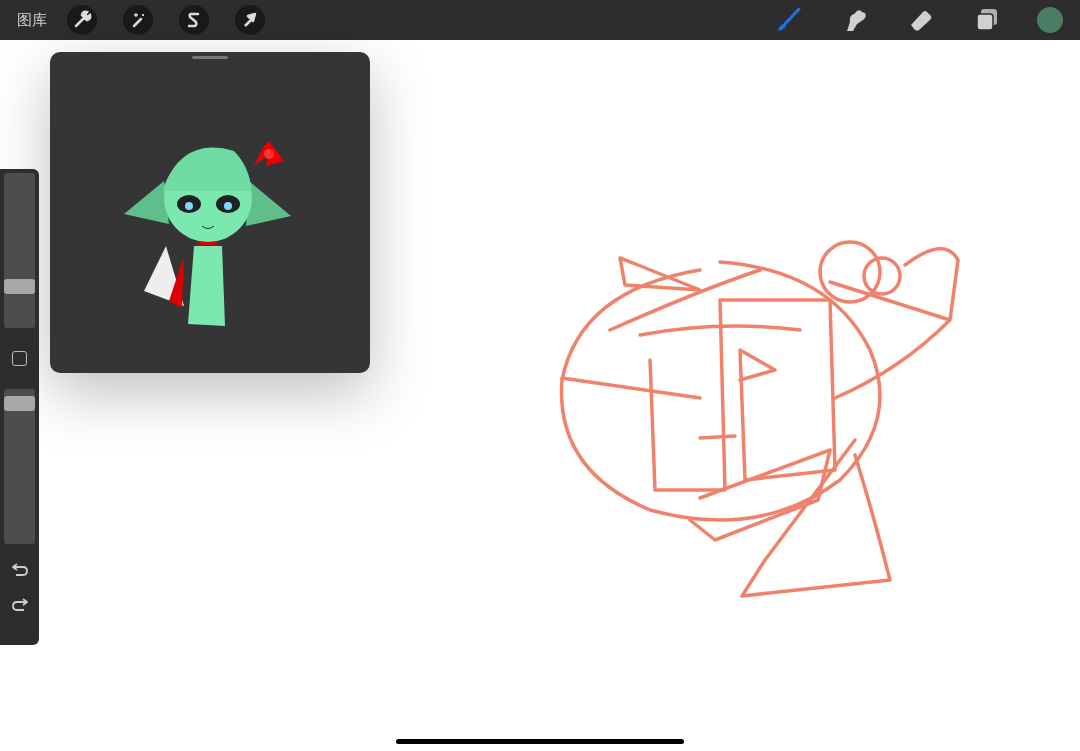 Image resolution: width=1080 pixels, height=751 pixels. Describe the element at coordinates (789, 20) in the screenshot. I see `brush-icon` at that location.